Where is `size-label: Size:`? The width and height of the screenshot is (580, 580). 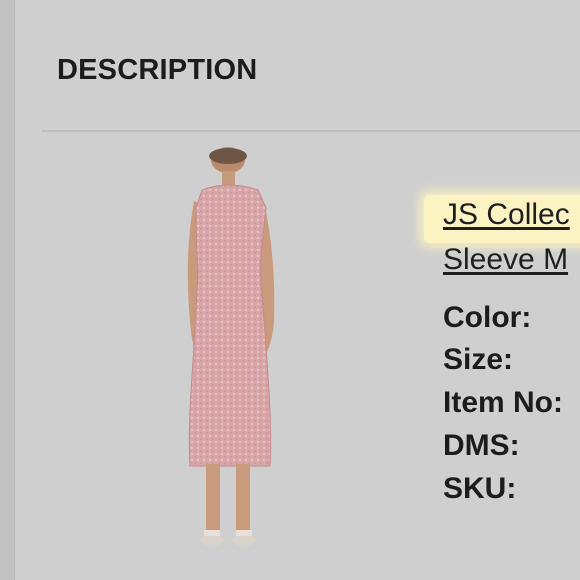 size-label: Size: is located at coordinates (478, 359).